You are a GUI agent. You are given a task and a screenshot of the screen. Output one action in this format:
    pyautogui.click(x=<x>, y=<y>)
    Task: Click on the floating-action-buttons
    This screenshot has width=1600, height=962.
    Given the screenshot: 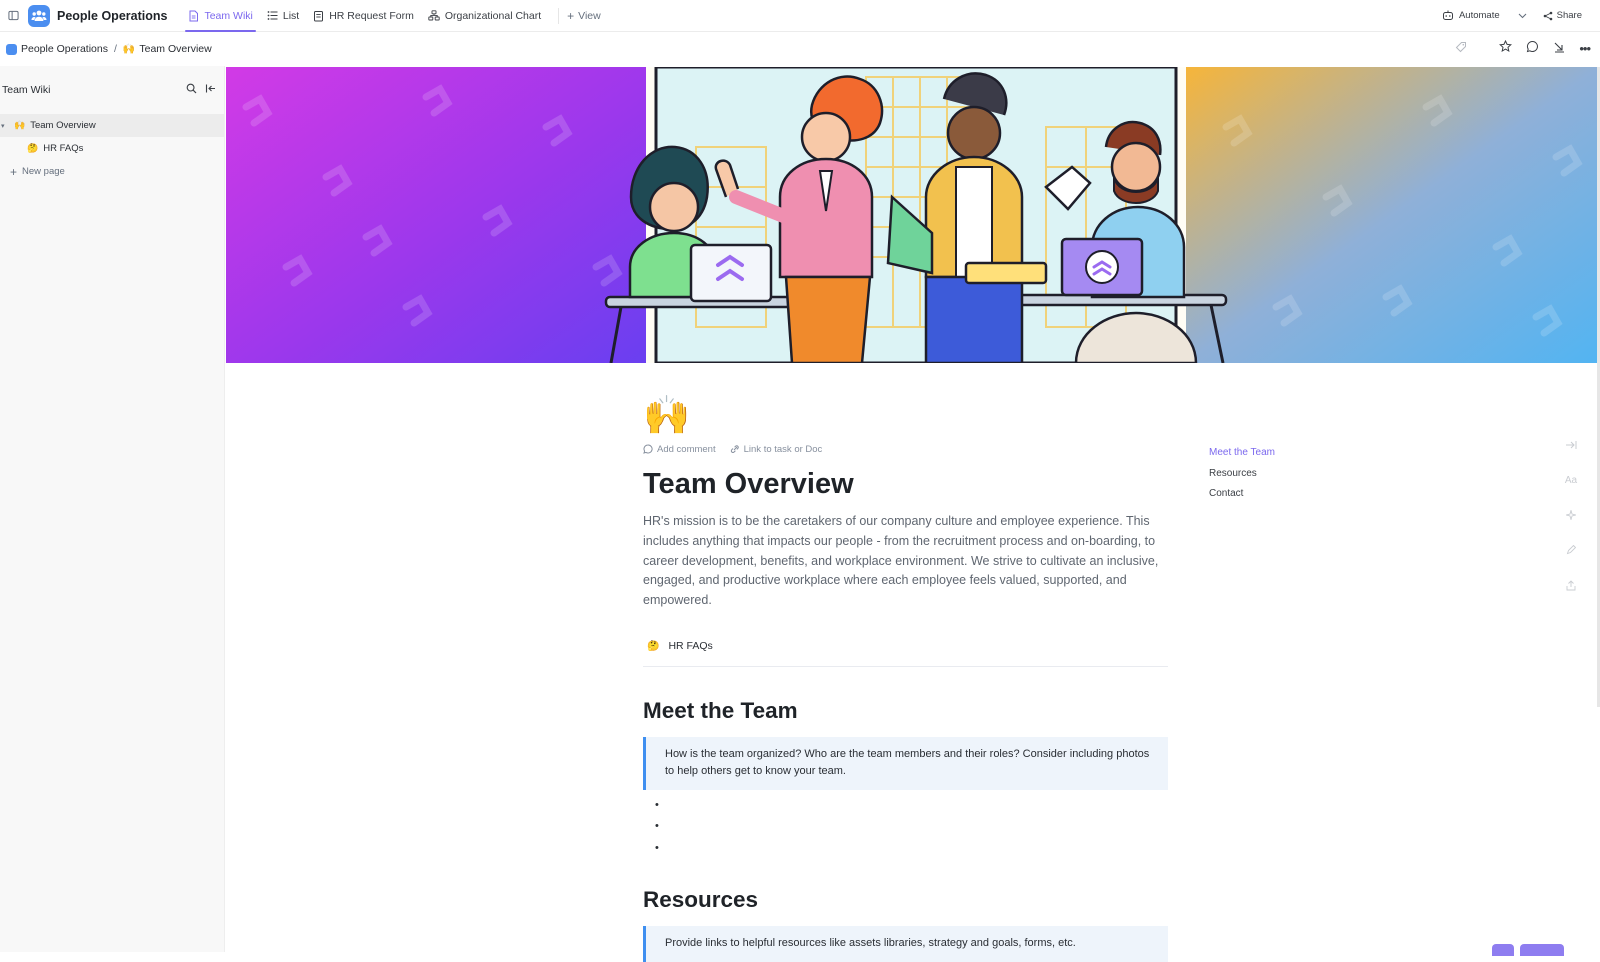 What is the action you would take?
    pyautogui.click(x=1528, y=950)
    